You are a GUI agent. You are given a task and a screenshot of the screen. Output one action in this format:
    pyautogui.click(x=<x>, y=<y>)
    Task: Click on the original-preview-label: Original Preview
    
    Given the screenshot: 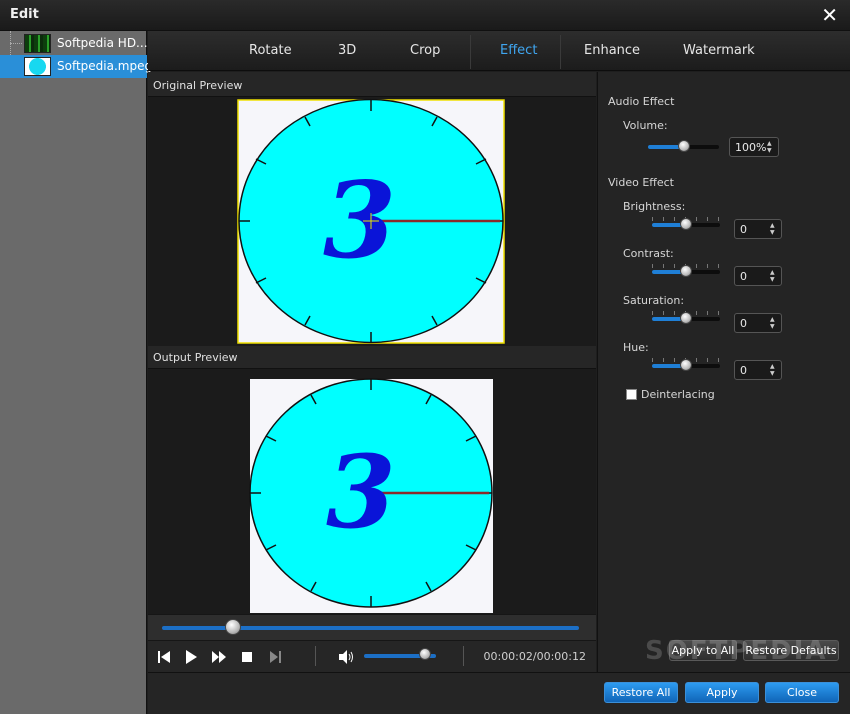 What is the action you would take?
    pyautogui.click(x=198, y=85)
    